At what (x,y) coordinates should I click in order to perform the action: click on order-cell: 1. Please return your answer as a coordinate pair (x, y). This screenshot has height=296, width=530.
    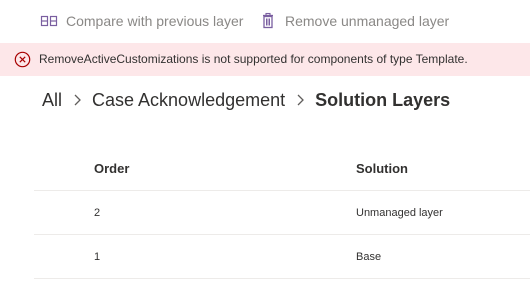
    Looking at the image, I should click on (97, 256).